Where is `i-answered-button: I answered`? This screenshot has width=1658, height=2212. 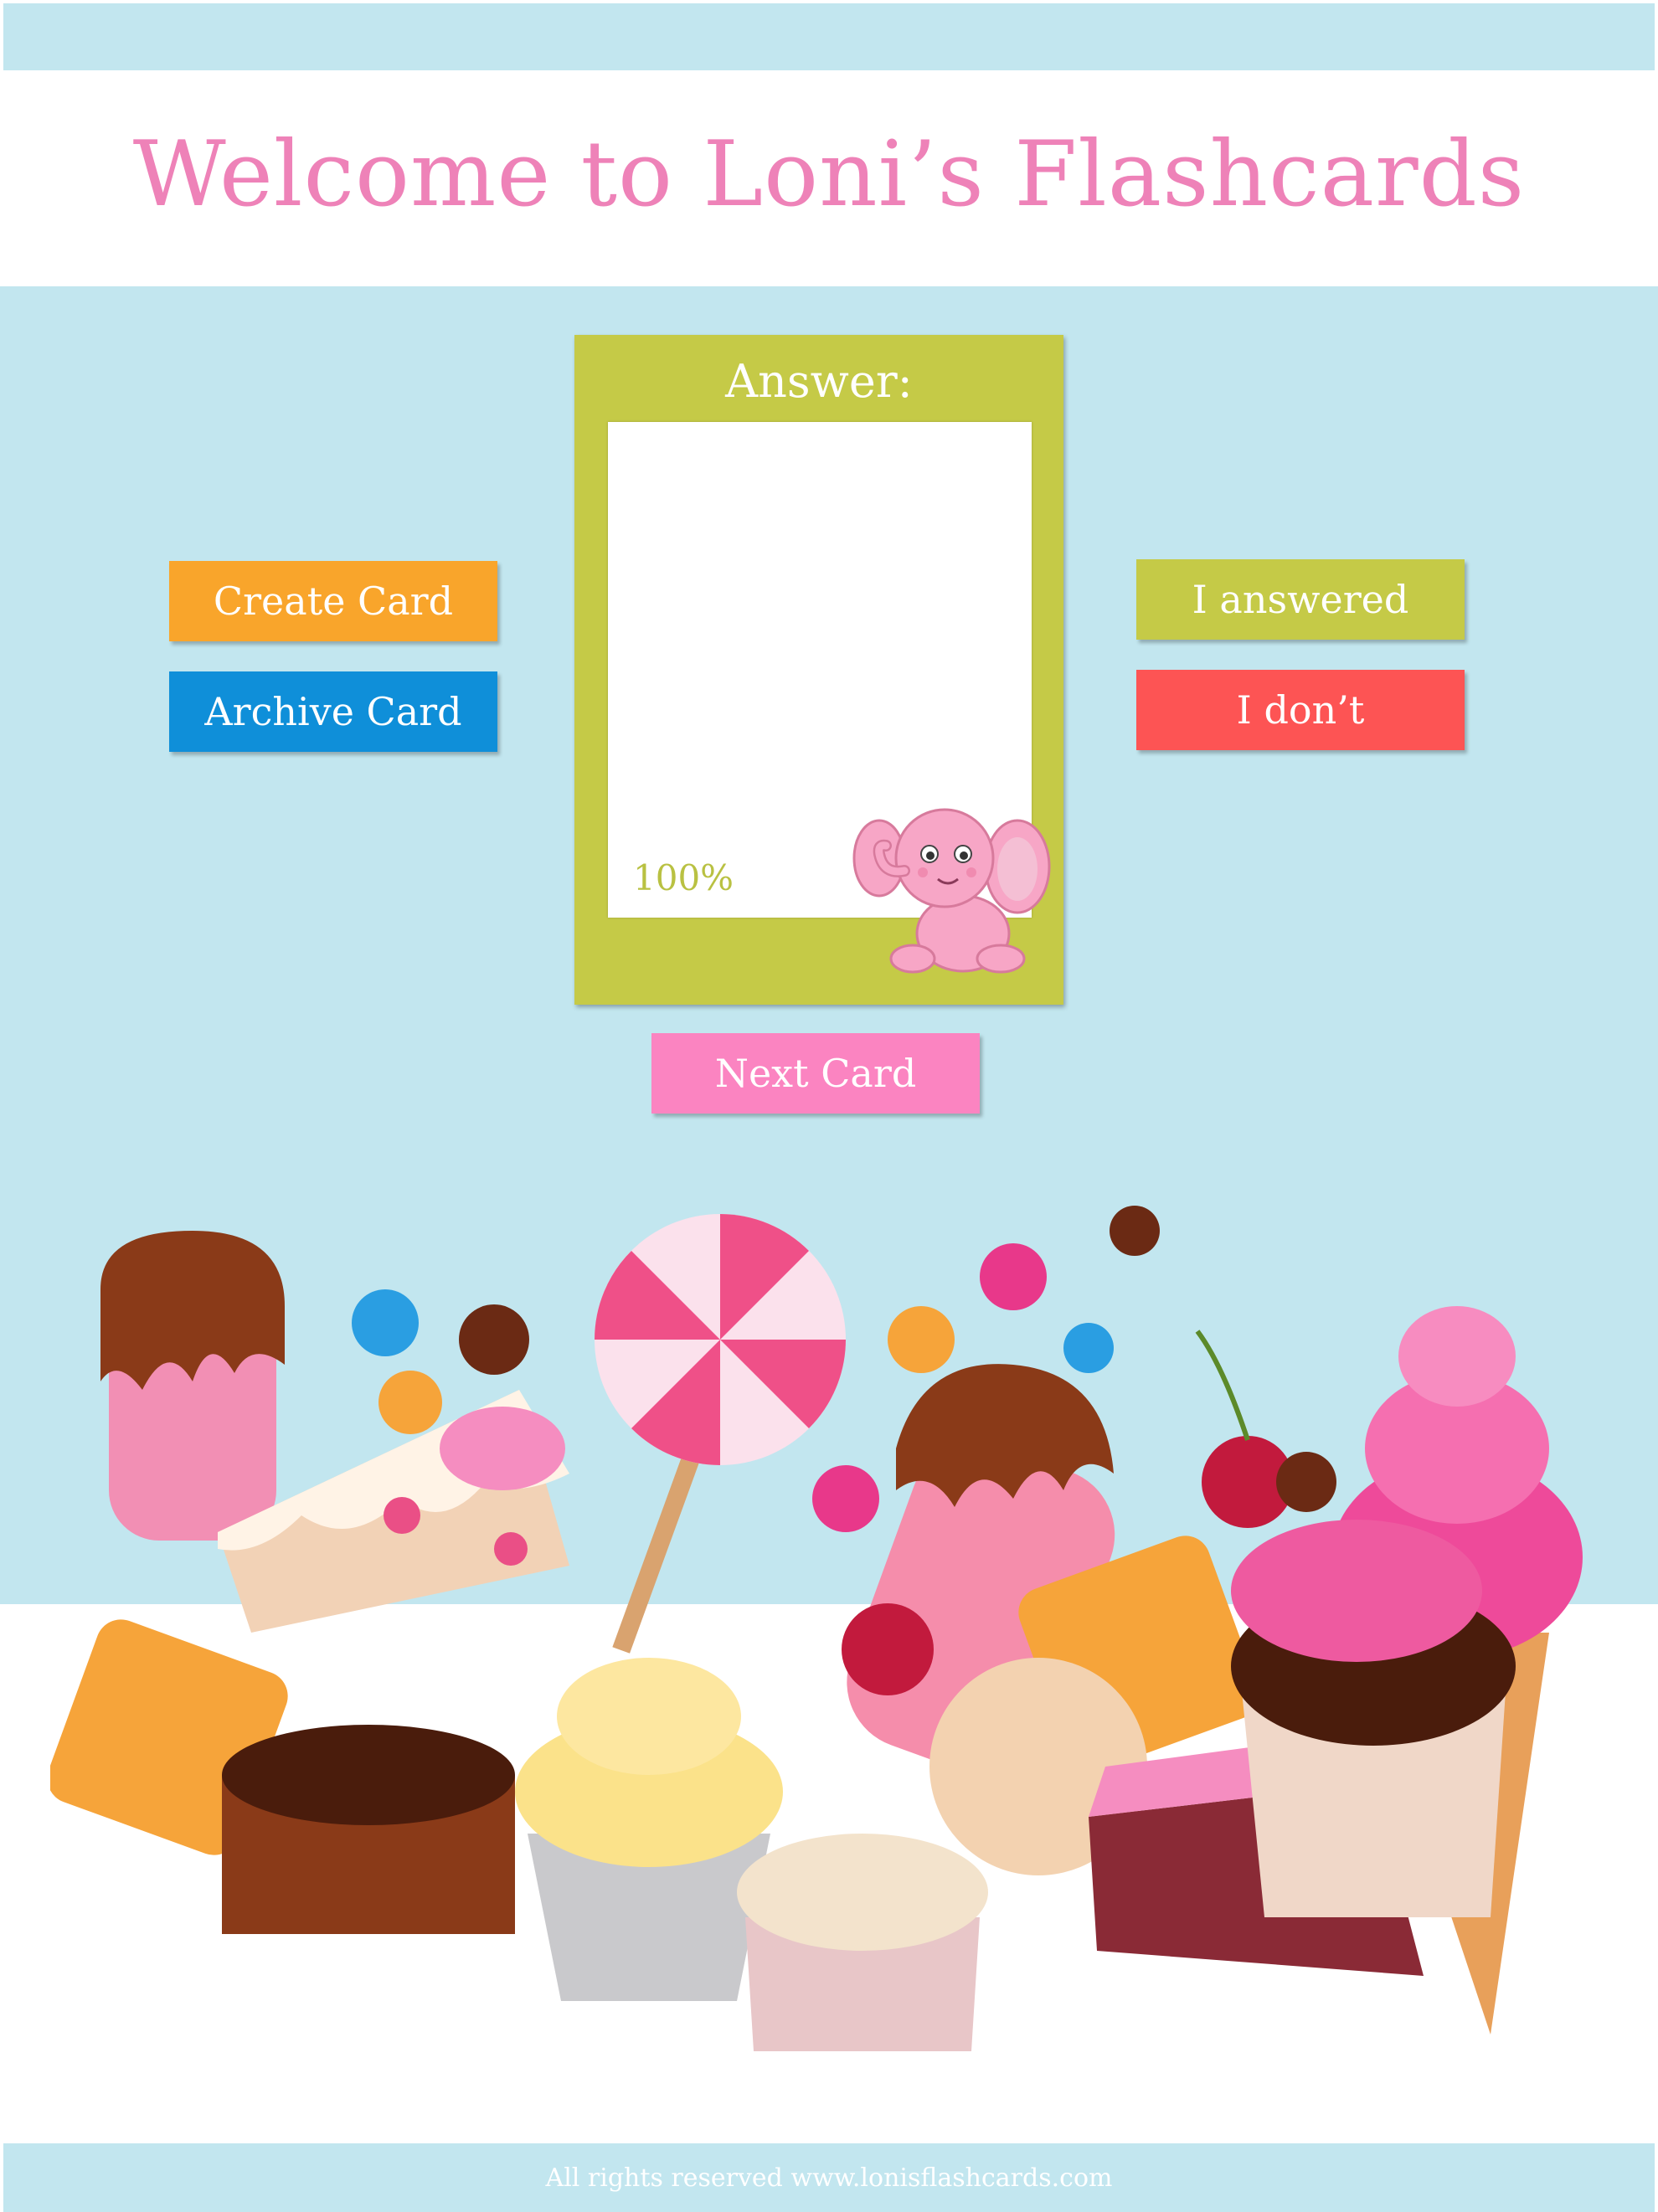
i-answered-button: I answered is located at coordinates (1300, 599).